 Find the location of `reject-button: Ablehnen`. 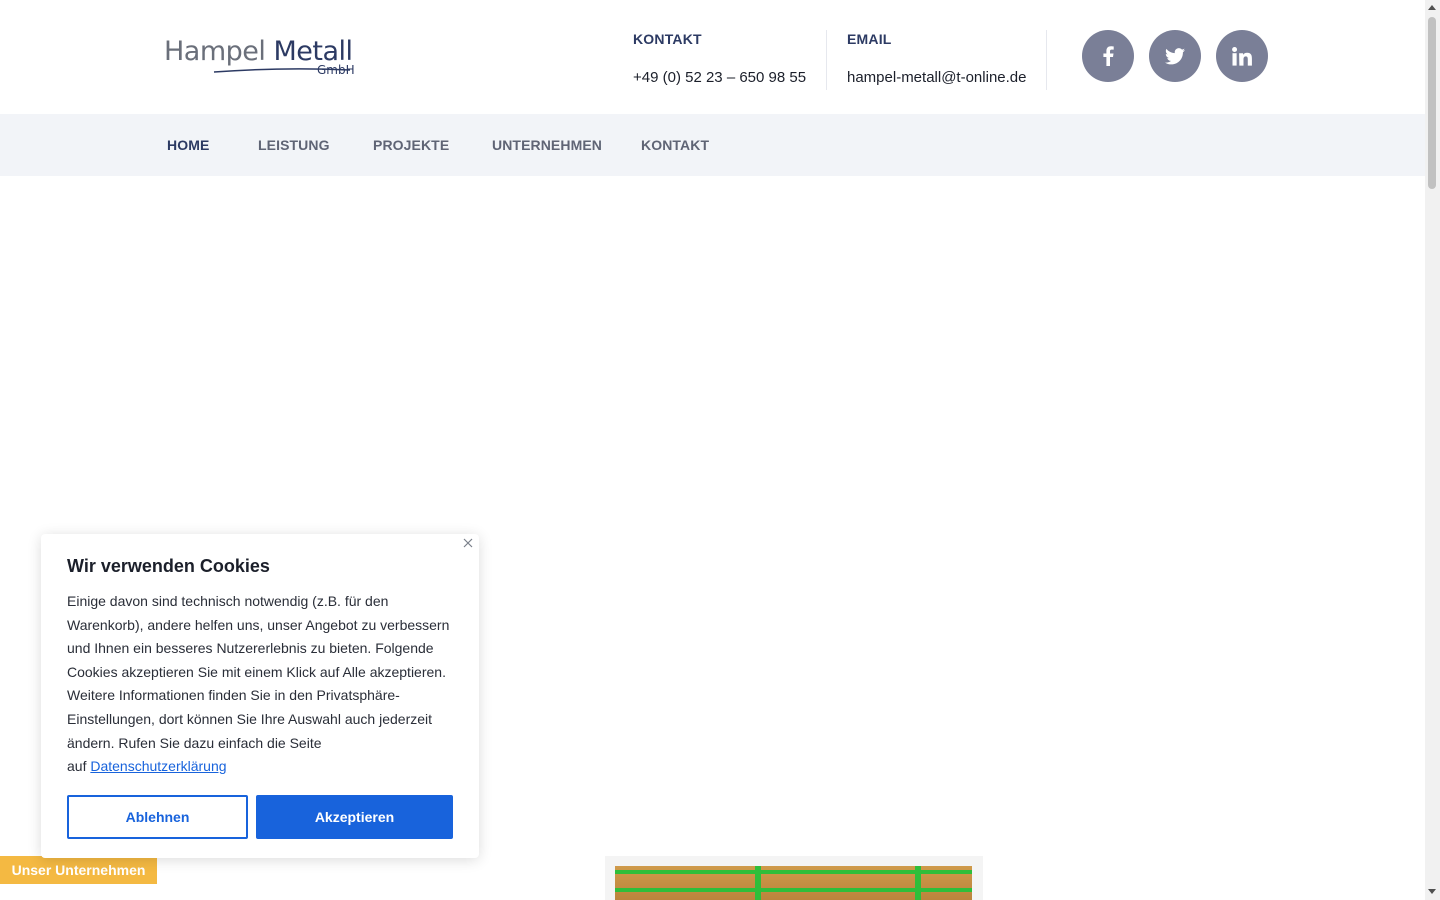

reject-button: Ablehnen is located at coordinates (157, 817).